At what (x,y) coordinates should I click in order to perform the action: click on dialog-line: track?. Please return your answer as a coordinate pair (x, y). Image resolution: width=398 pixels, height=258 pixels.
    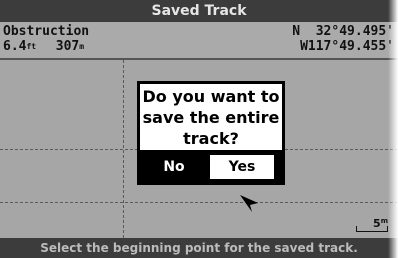
    Looking at the image, I should click on (211, 138).